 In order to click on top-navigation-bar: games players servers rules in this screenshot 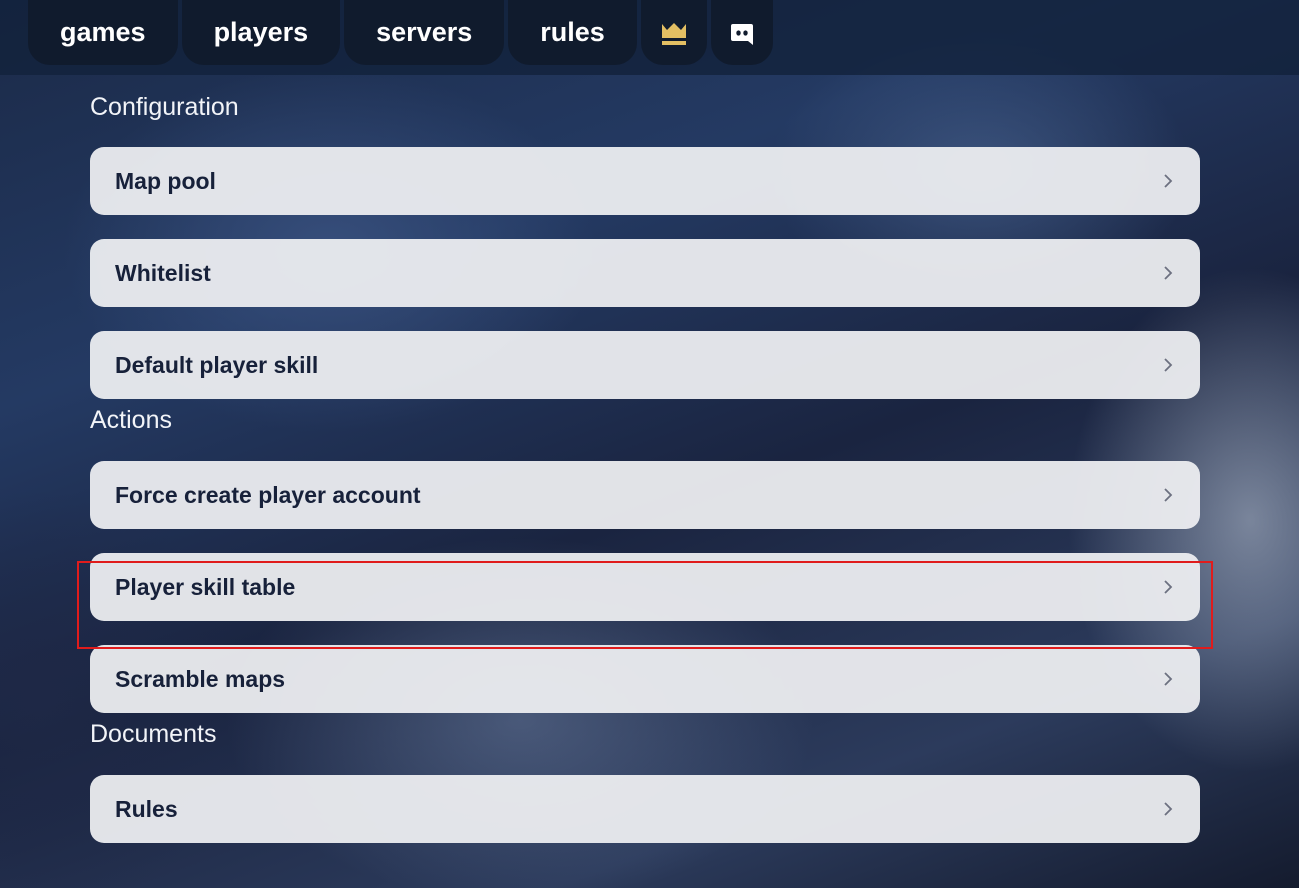, I will do `click(649, 37)`.